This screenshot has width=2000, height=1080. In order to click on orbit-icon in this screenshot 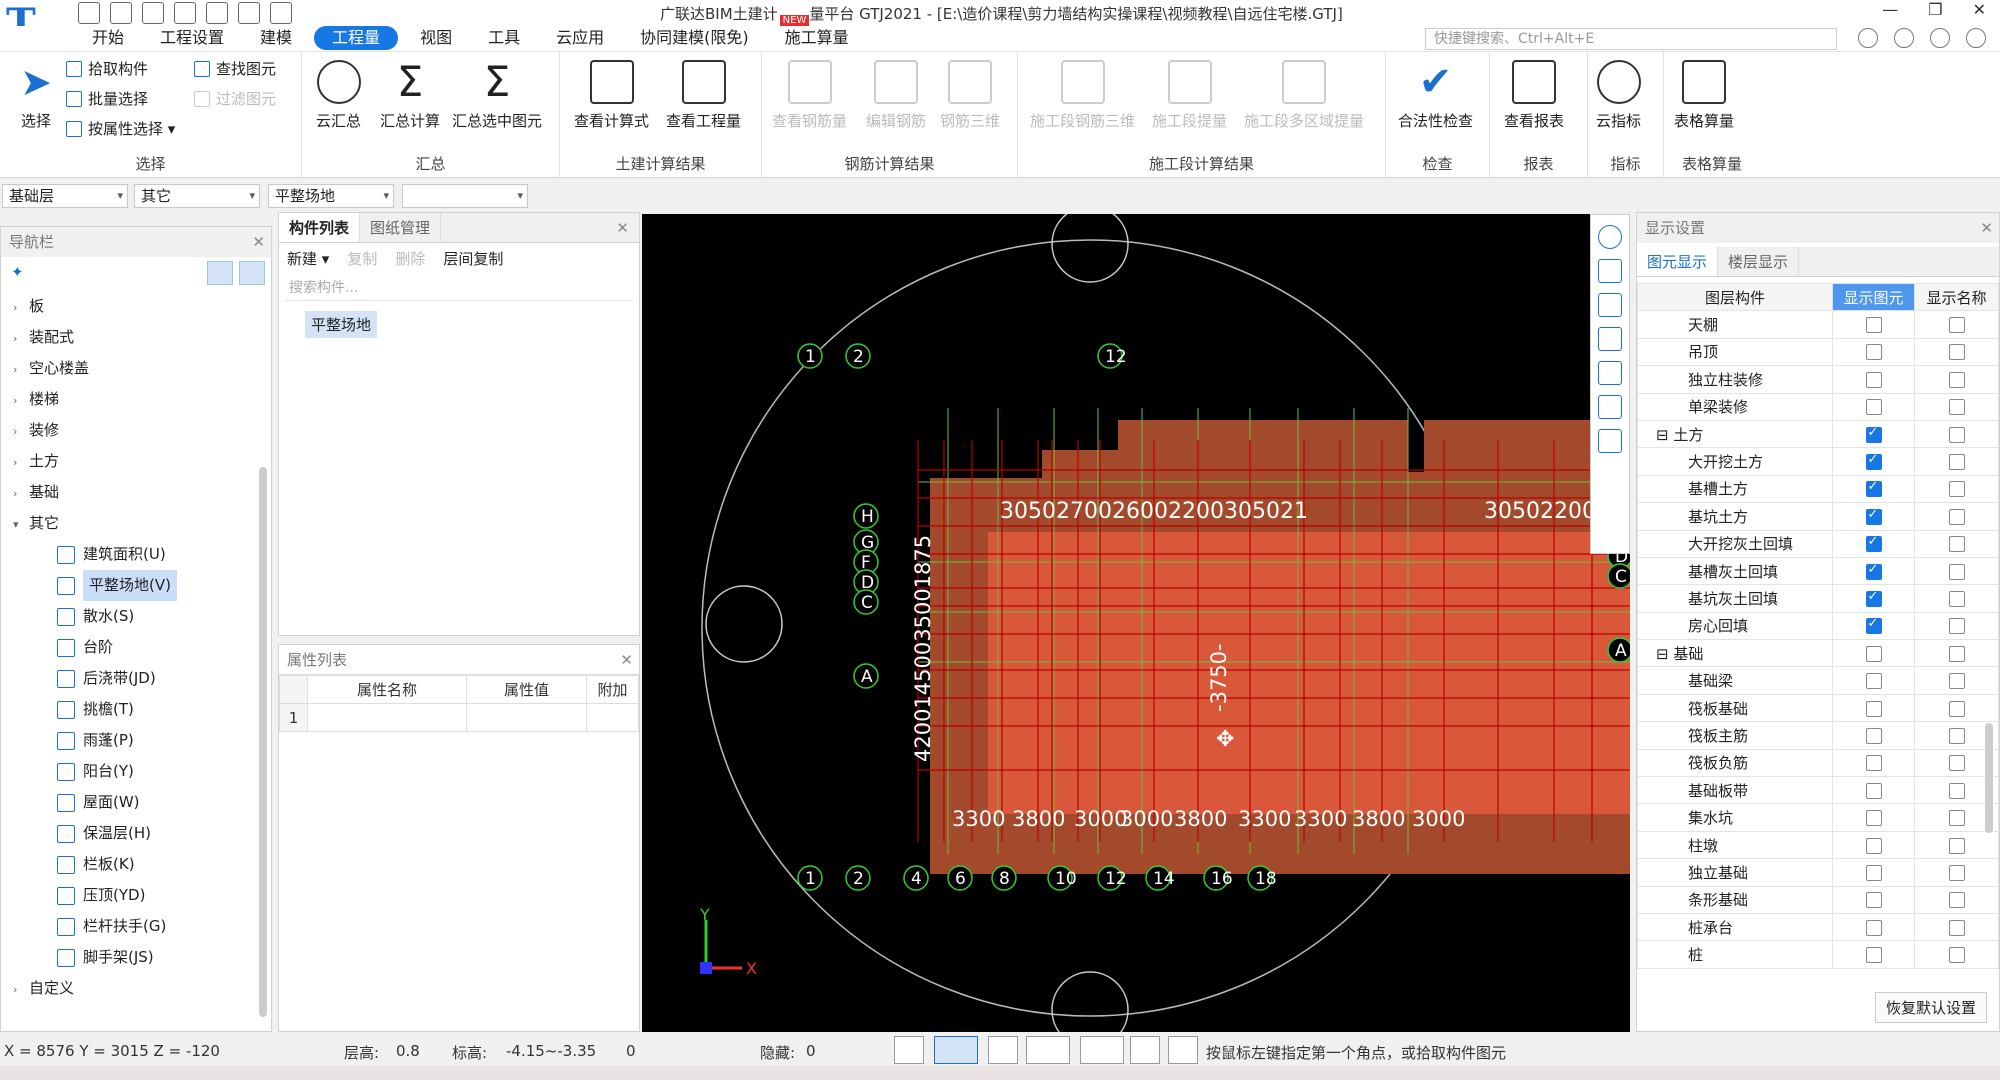, I will do `click(1610, 237)`.